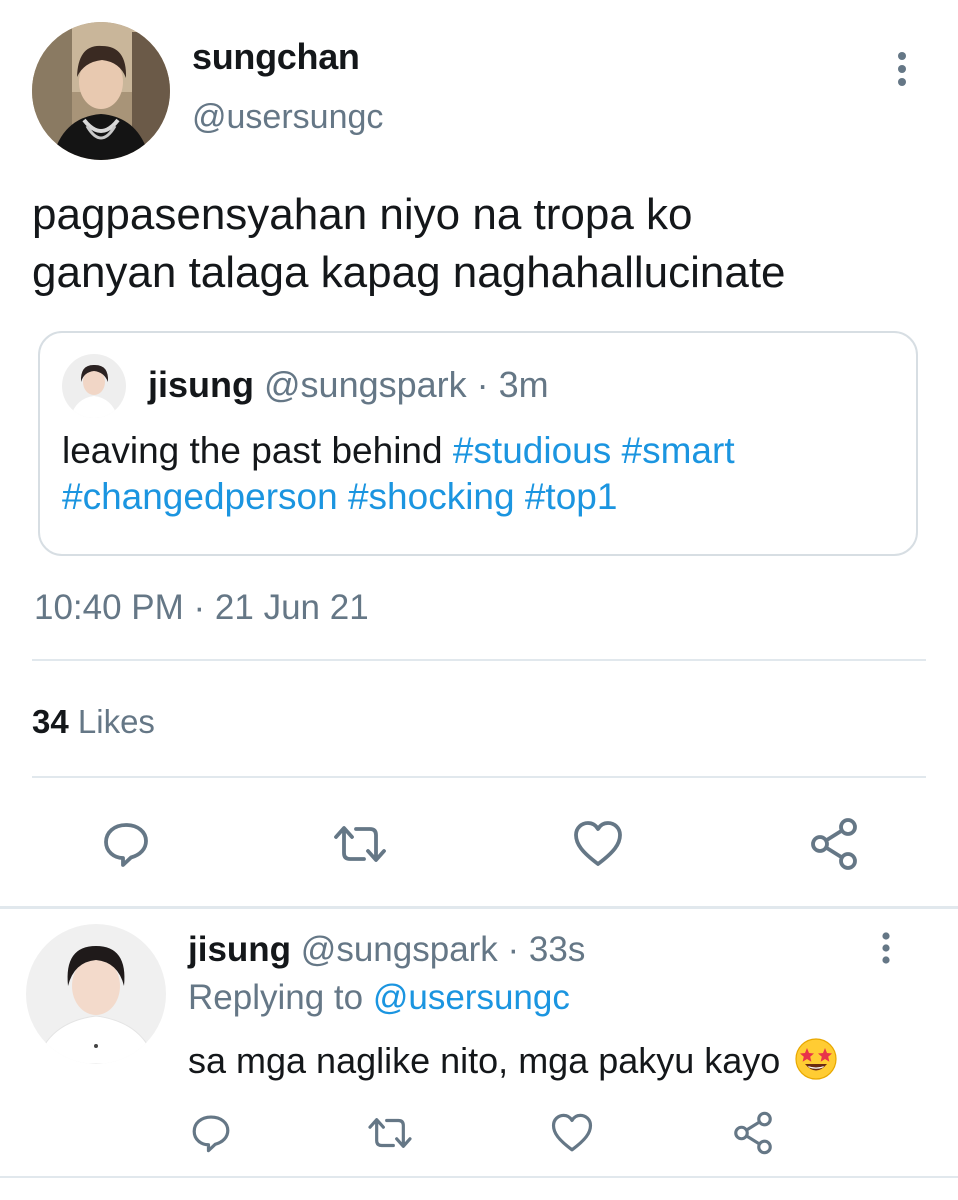 This screenshot has height=1200, width=958. I want to click on likes-label: Likes, so click(116, 721).